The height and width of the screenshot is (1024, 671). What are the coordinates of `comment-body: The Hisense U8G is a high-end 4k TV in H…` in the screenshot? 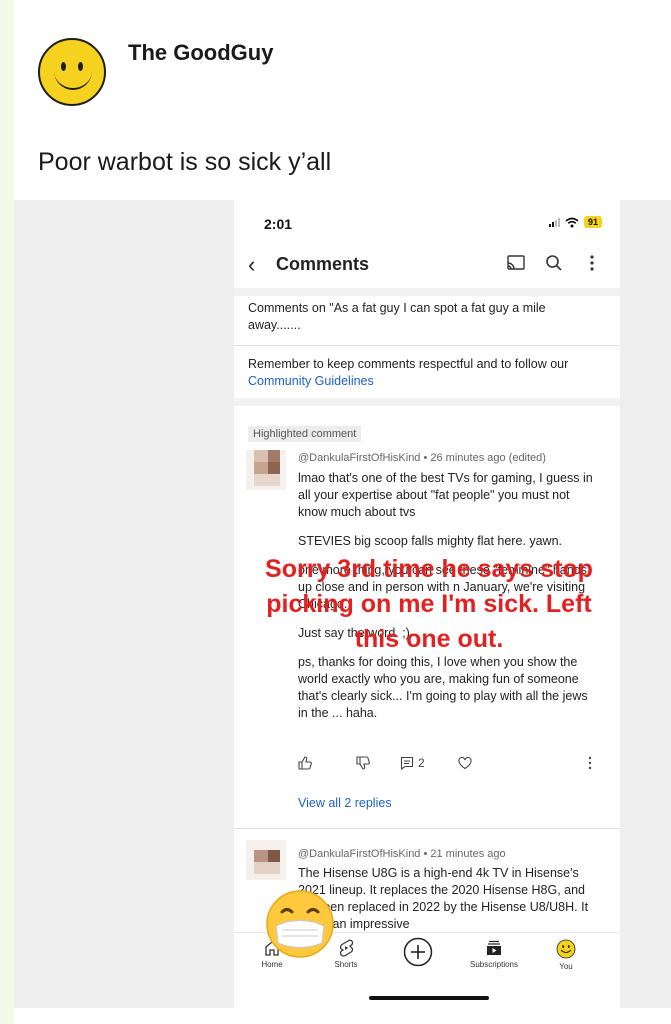 It's located at (443, 898).